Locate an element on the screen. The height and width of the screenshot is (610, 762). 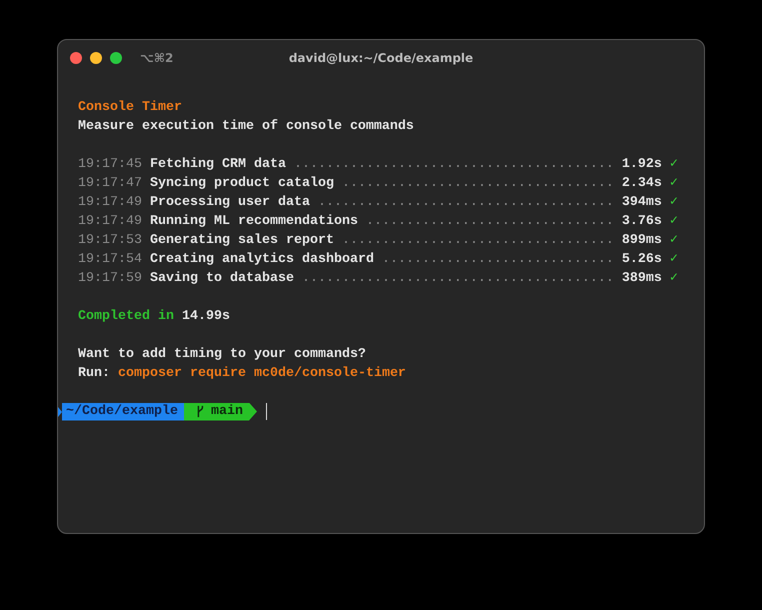
task-duration: 1.92s is located at coordinates (642, 164).